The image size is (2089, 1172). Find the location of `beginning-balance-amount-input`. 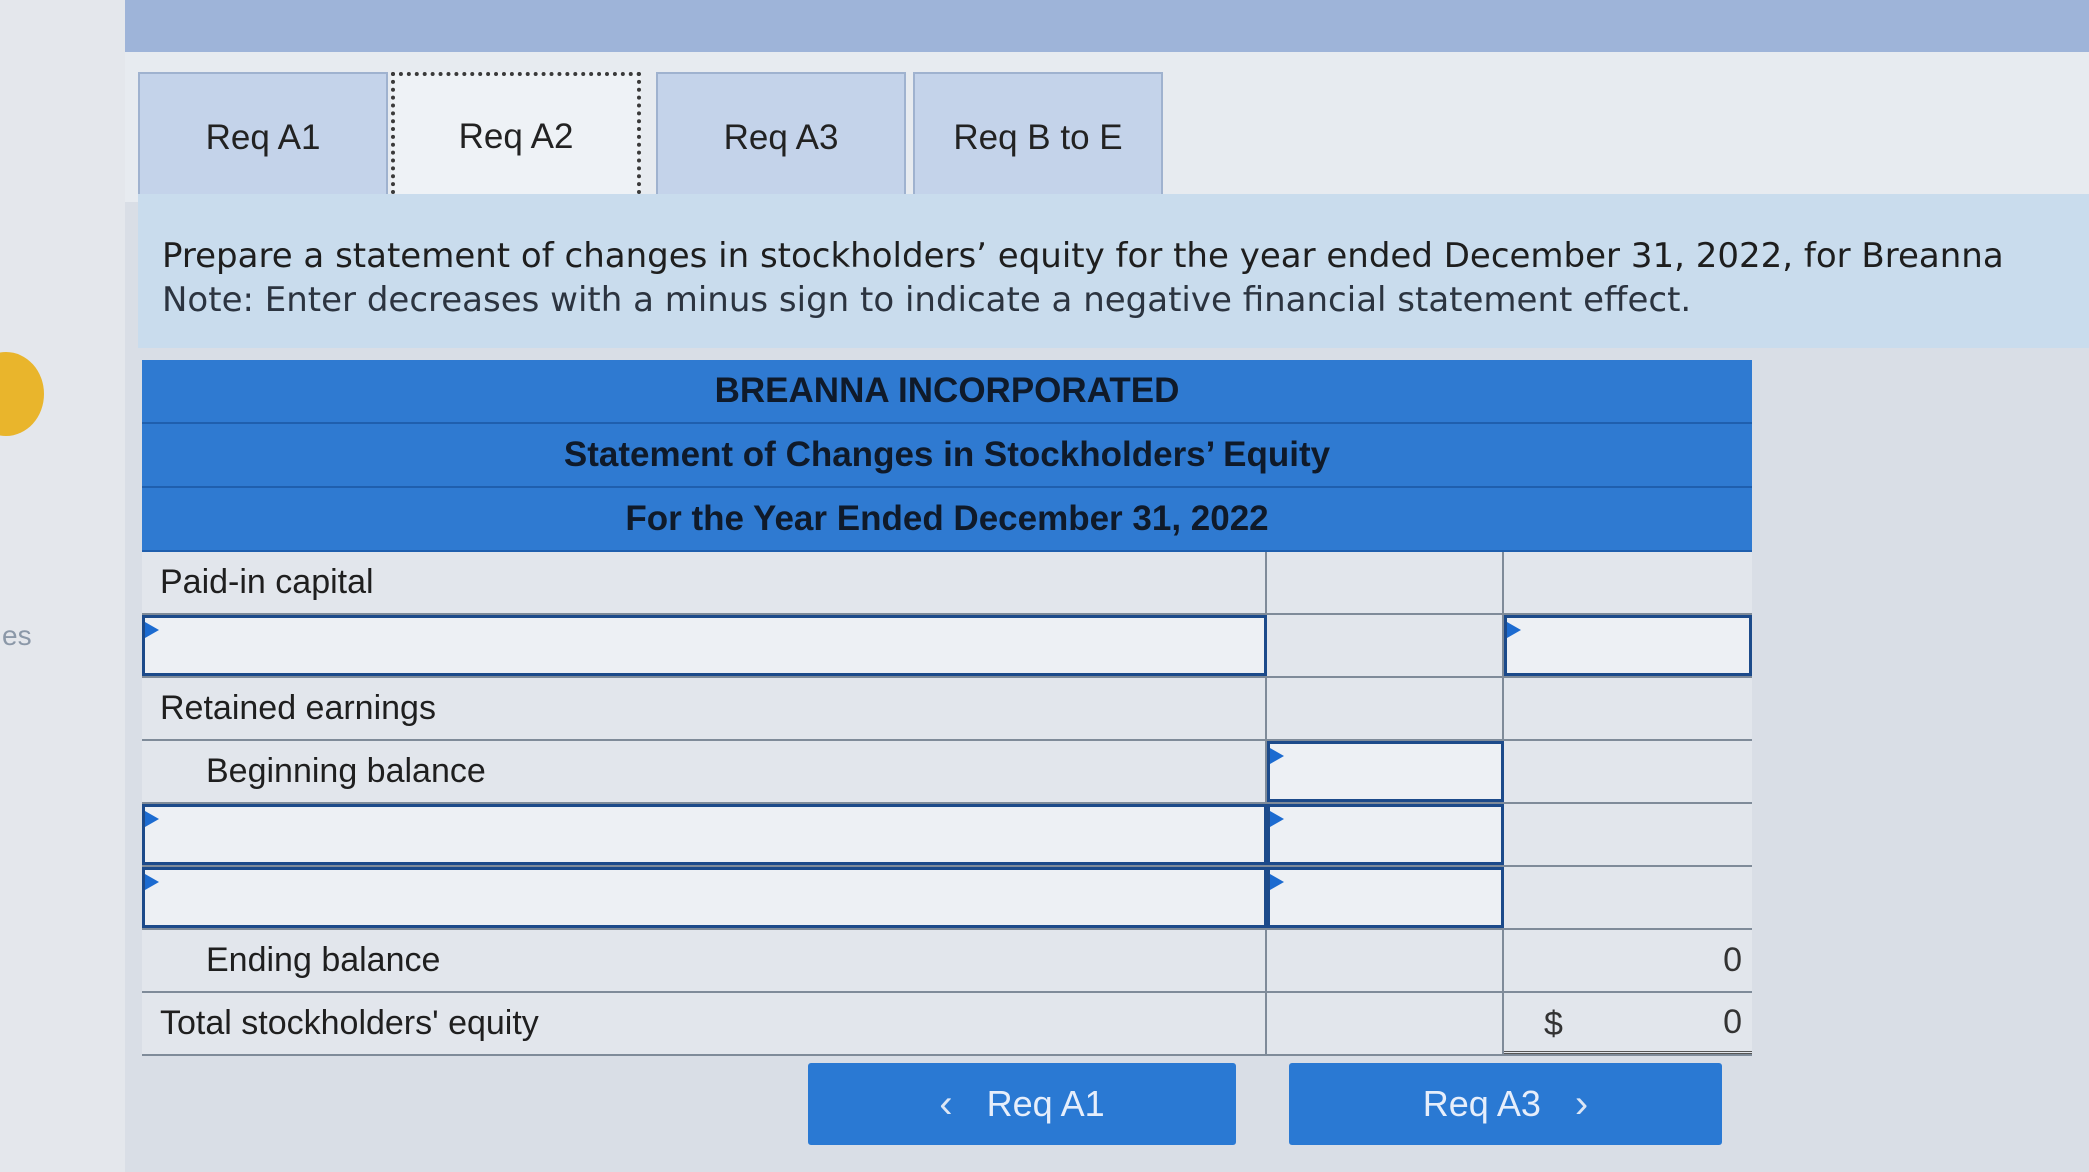

beginning-balance-amount-input is located at coordinates (1385, 771).